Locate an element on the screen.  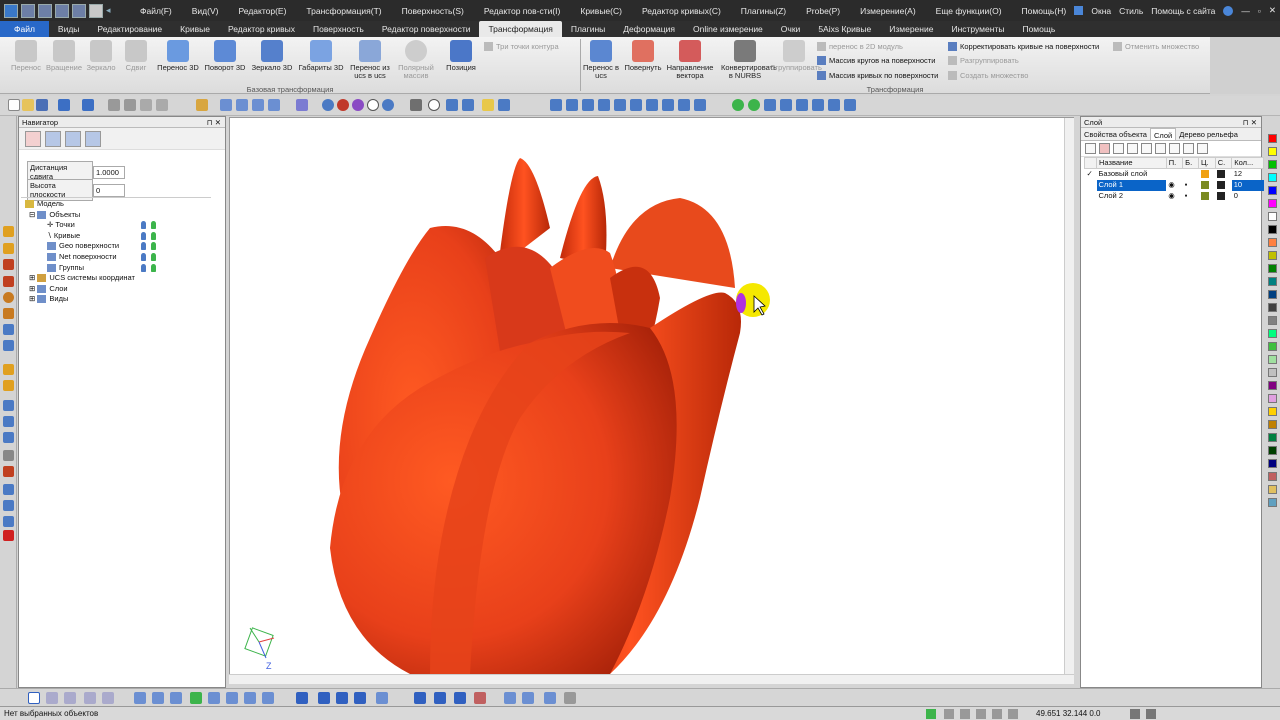
turn-button: Повернуть is located at coordinates (643, 62).